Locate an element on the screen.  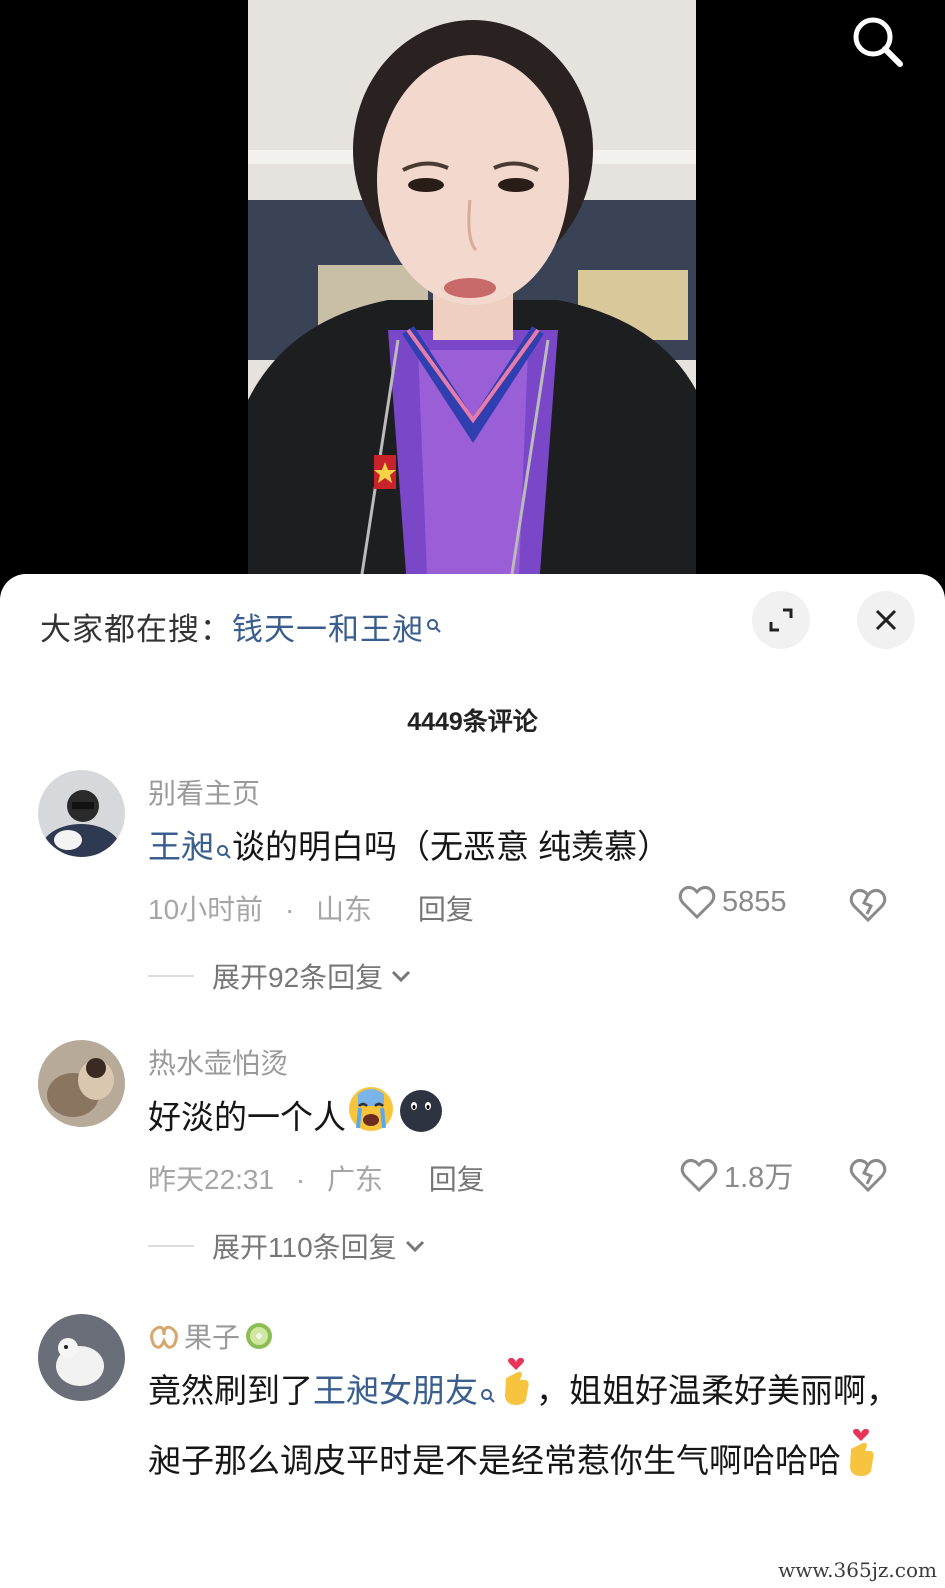
close-button is located at coordinates (886, 620).